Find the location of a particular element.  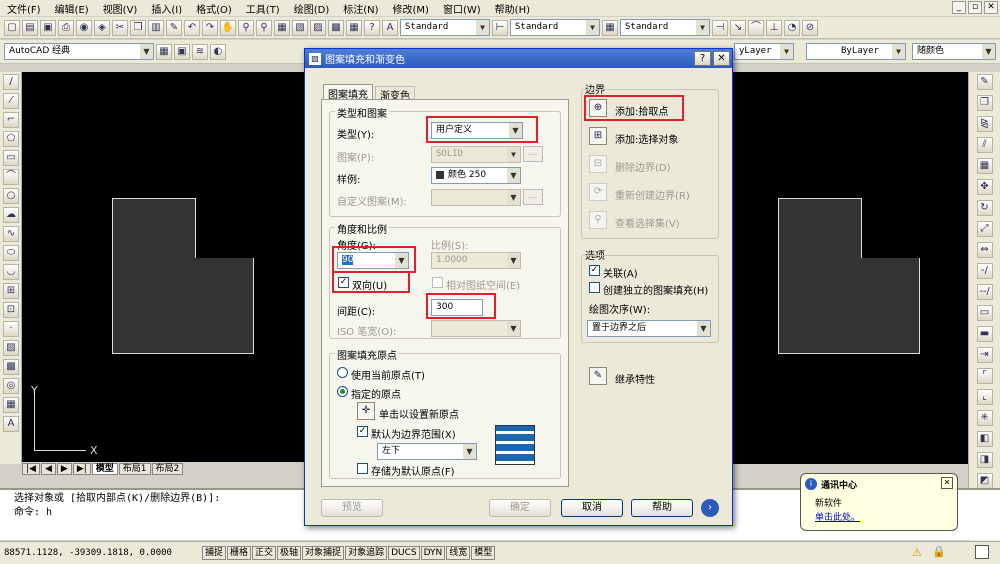

dim-arc-icon: ⌒ is located at coordinates (756, 27).